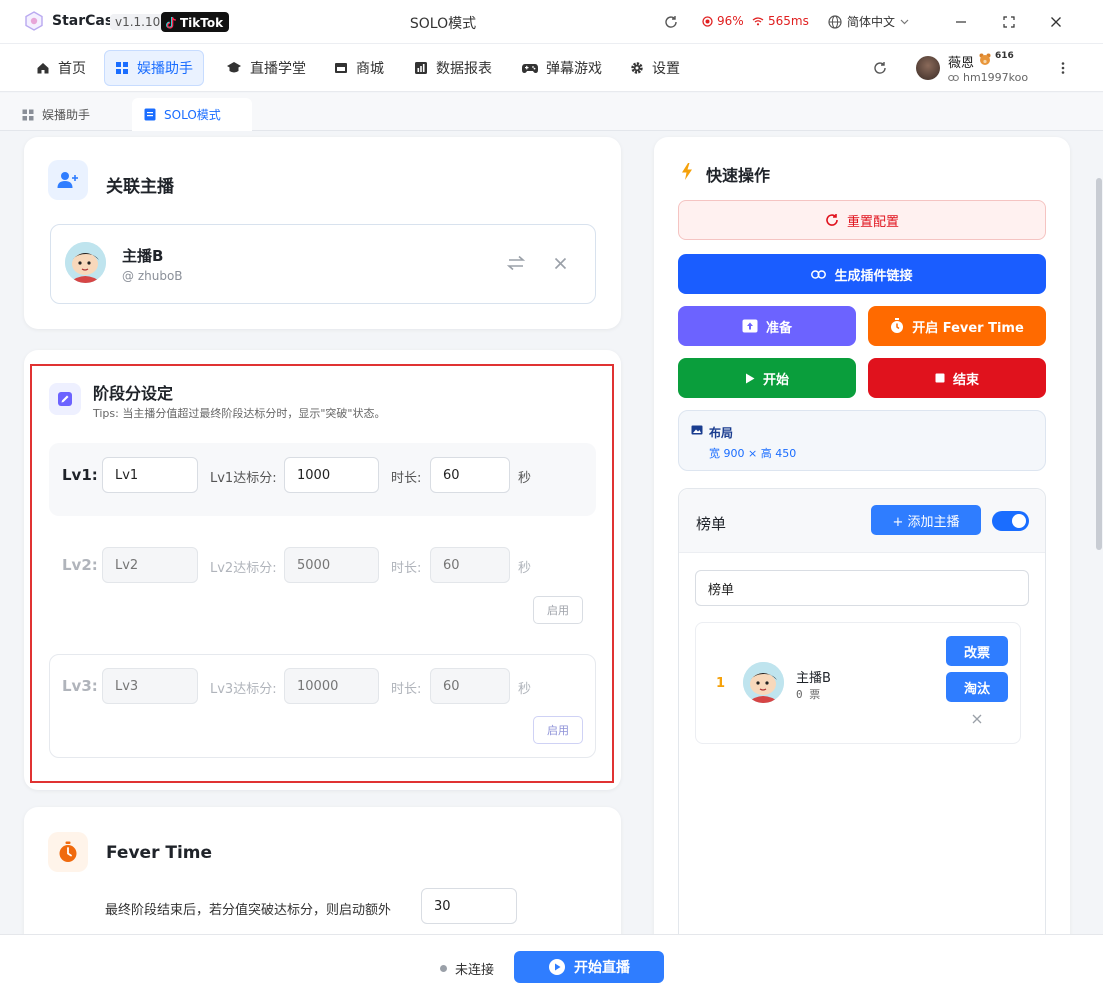 This screenshot has height=998, width=1103. What do you see at coordinates (243, 689) in the screenshot?
I see `target-score-label: Lv3达标分:` at bounding box center [243, 689].